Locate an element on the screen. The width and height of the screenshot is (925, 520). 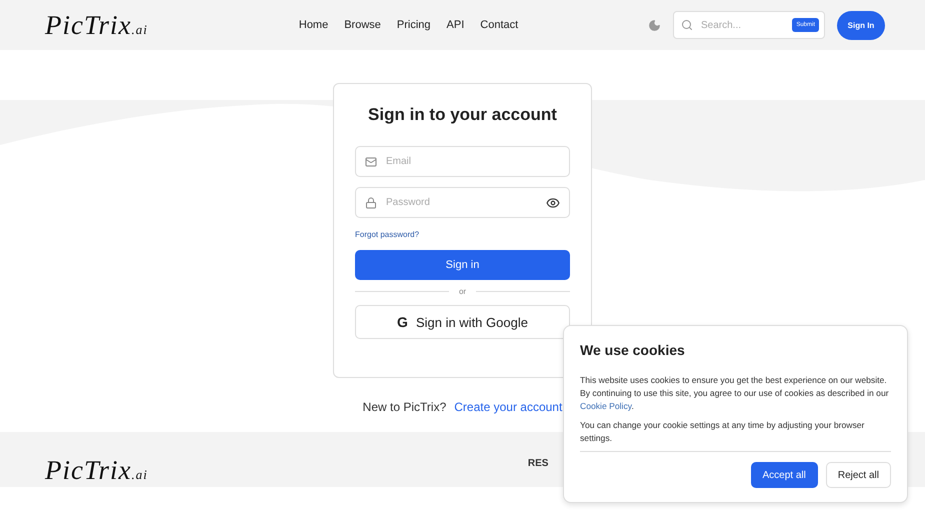
nav-link: Pricing is located at coordinates (413, 25).